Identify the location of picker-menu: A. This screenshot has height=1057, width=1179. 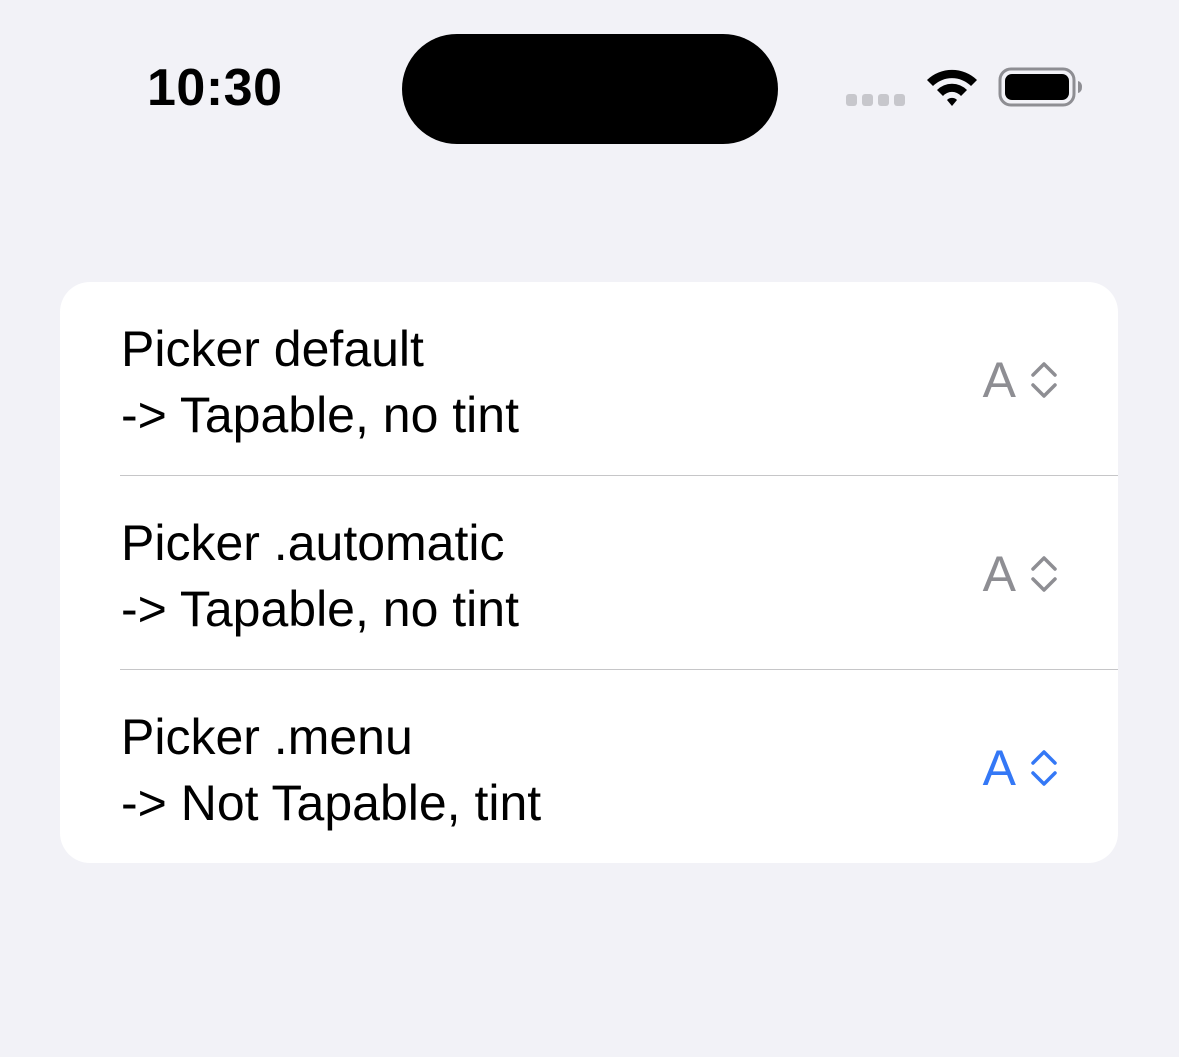
(1020, 768).